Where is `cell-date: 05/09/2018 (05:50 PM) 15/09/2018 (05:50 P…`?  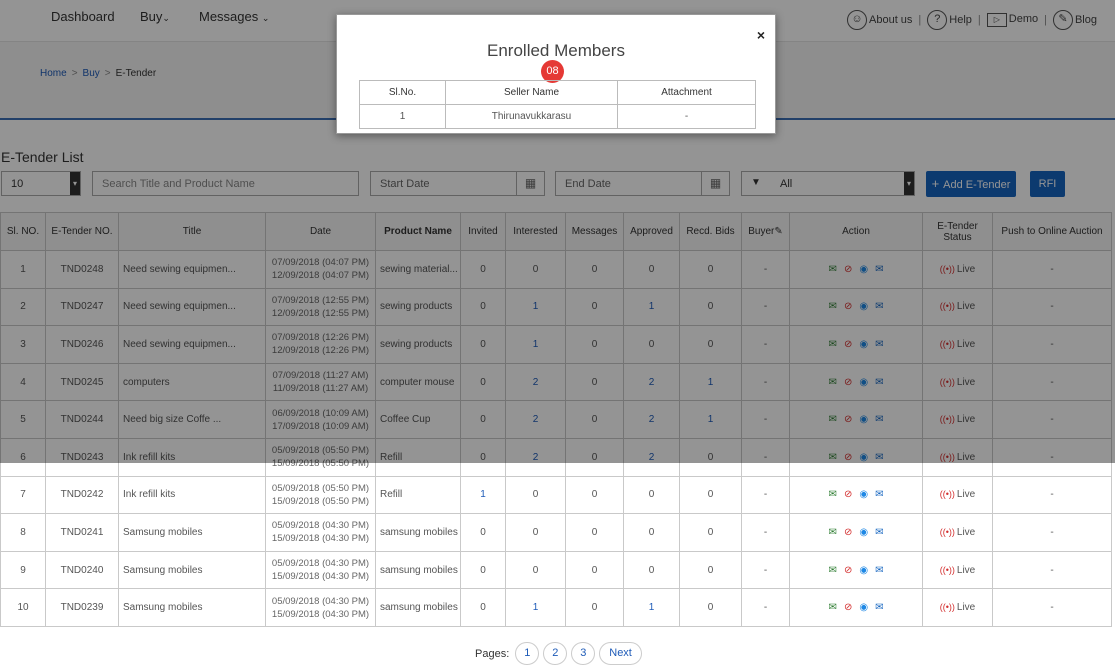
cell-date: 05/09/2018 (05:50 PM) 15/09/2018 (05:50 P… is located at coordinates (320, 495).